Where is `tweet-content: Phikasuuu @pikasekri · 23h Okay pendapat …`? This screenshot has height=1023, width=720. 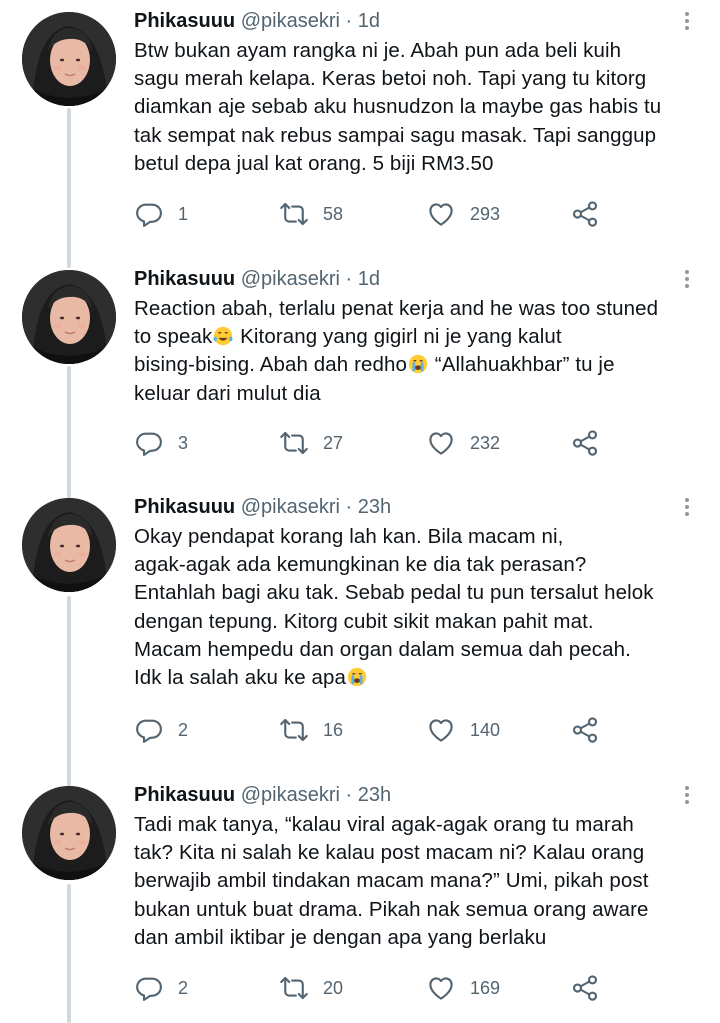 tweet-content: Phikasuuu @pikasekri · 23h Okay pendapat … is located at coordinates (412, 593).